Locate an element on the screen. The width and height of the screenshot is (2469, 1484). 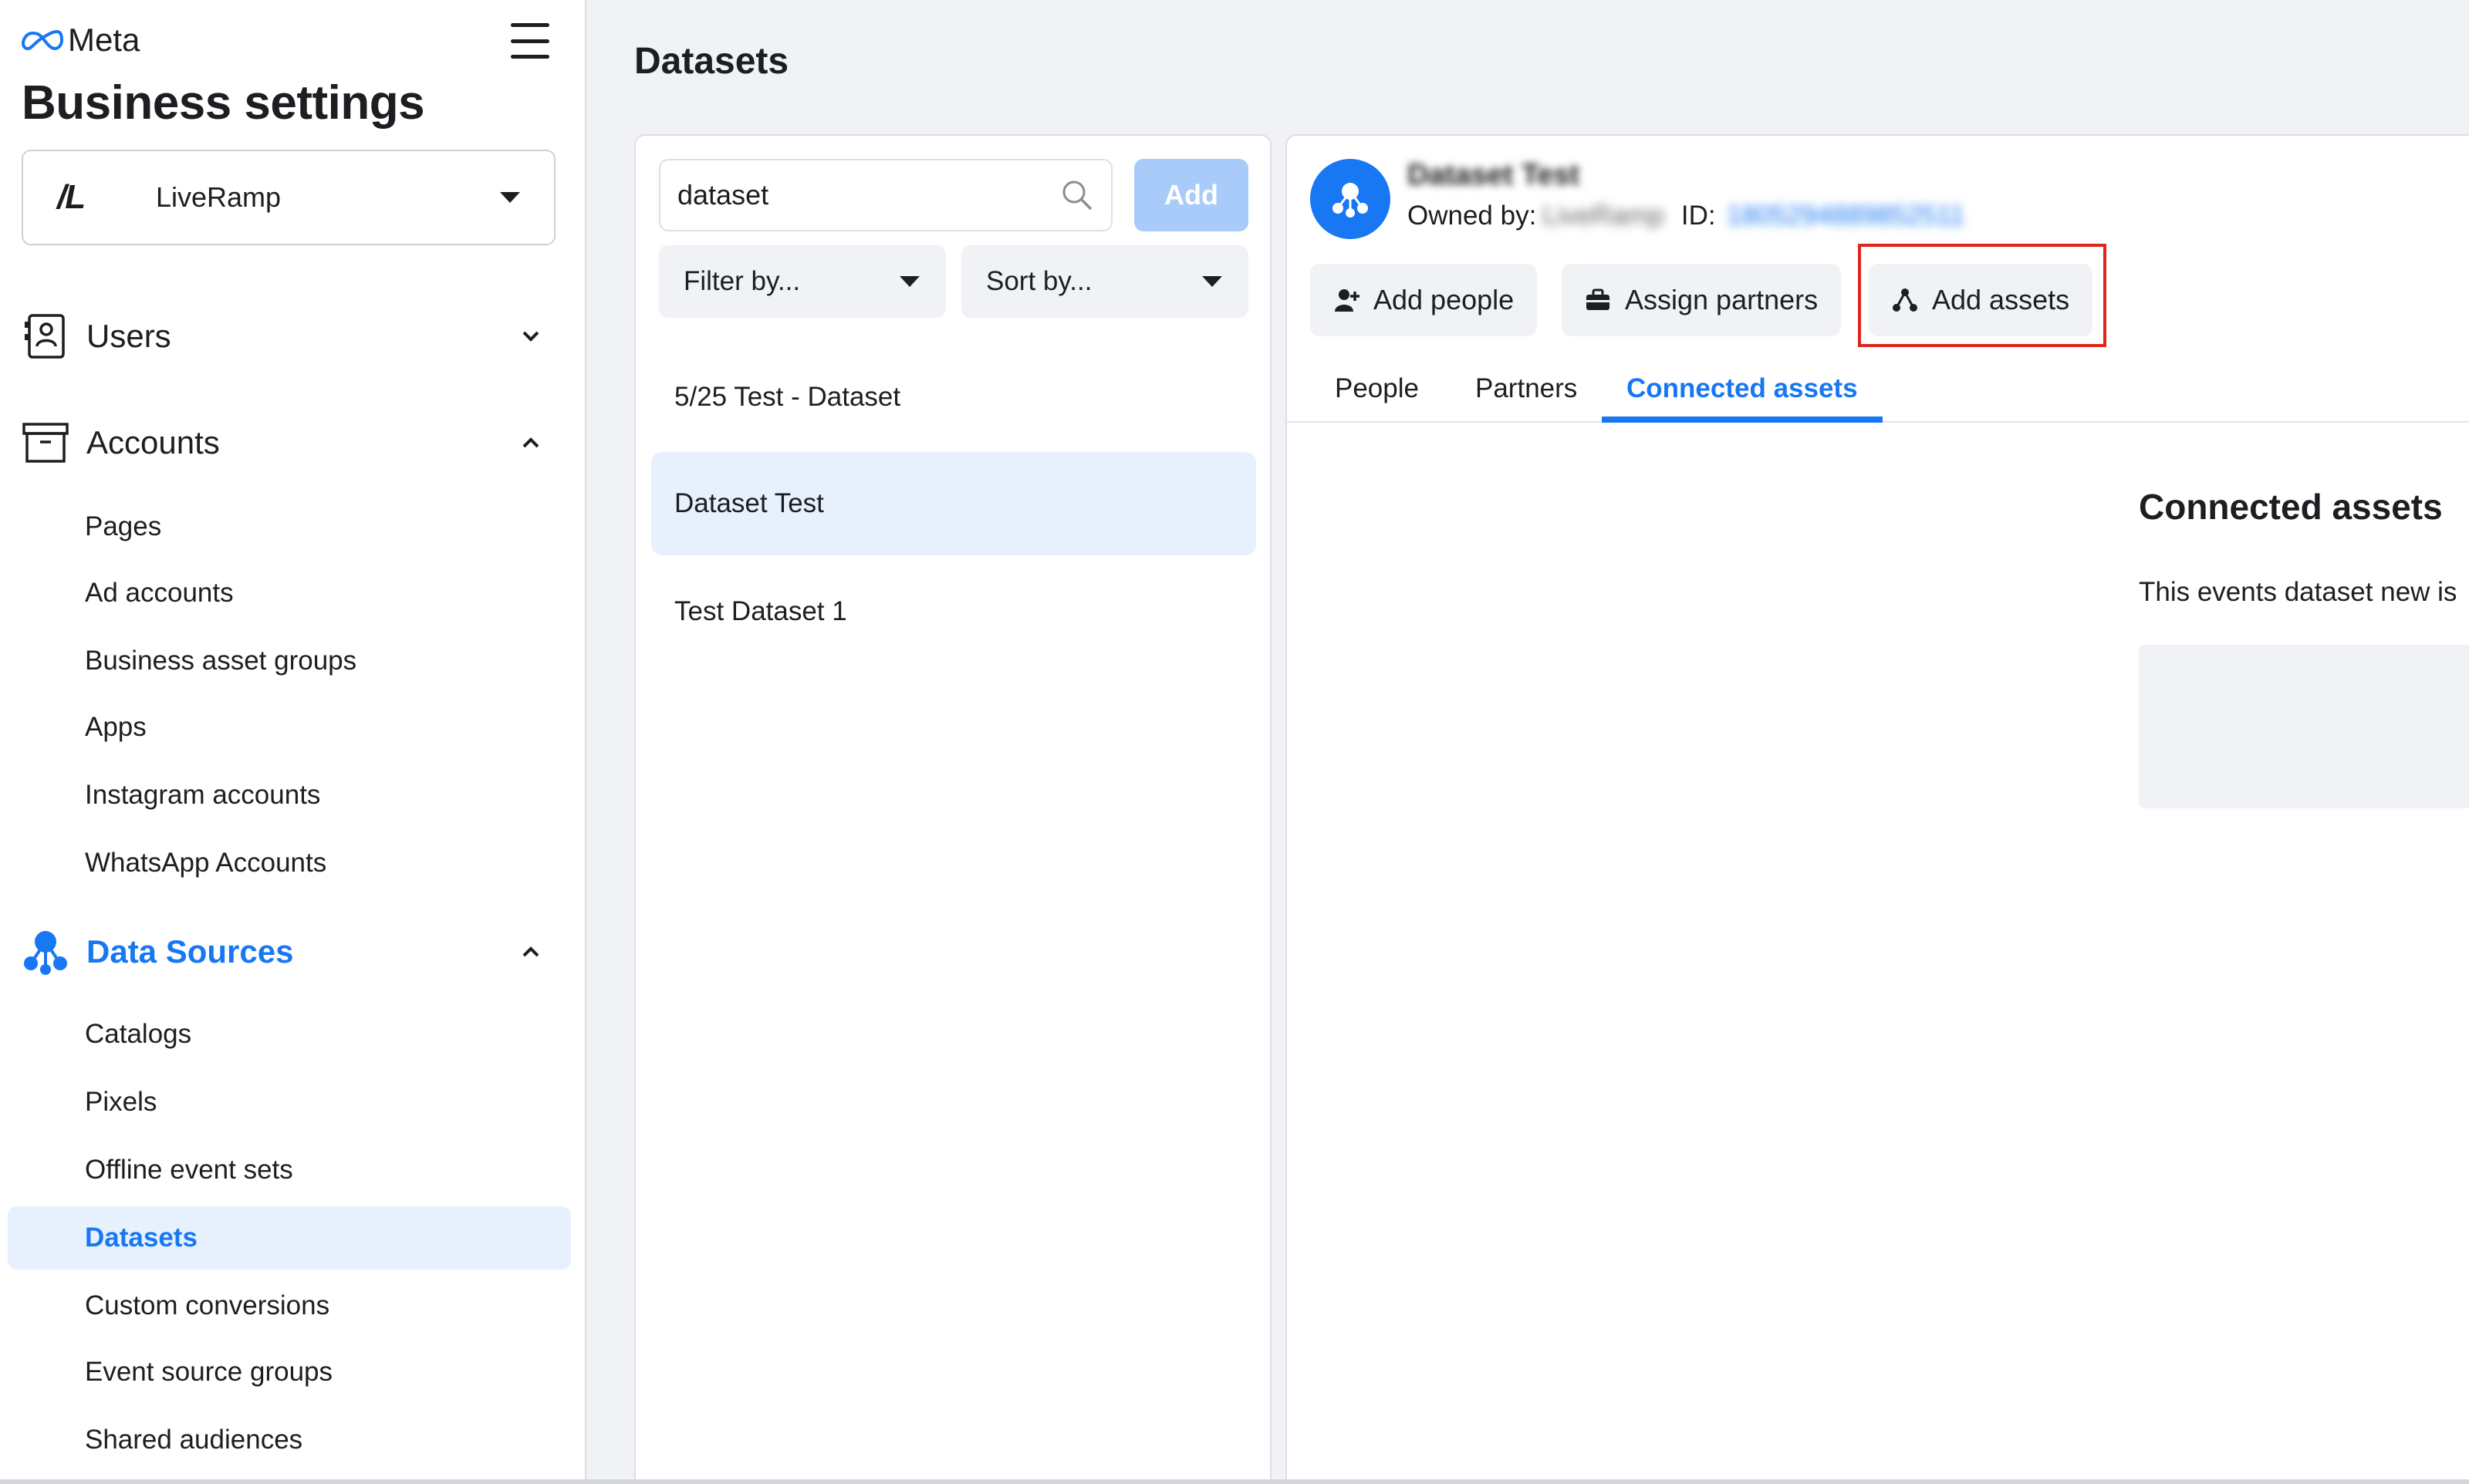
sidebar-item-offline-event-sets: Offline event sets is located at coordinates (289, 1170).